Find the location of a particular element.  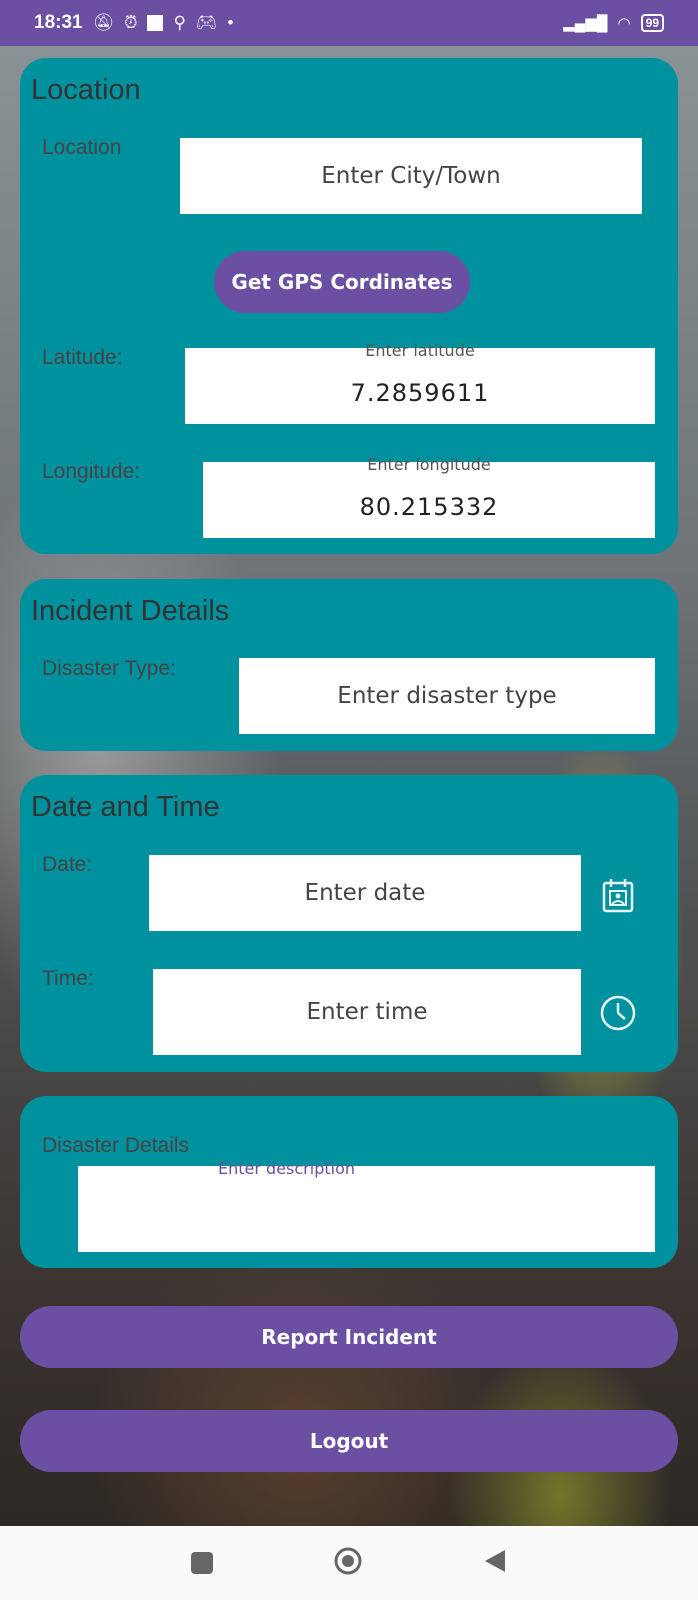

date-time-card-title: Date and Time is located at coordinates (125, 807).